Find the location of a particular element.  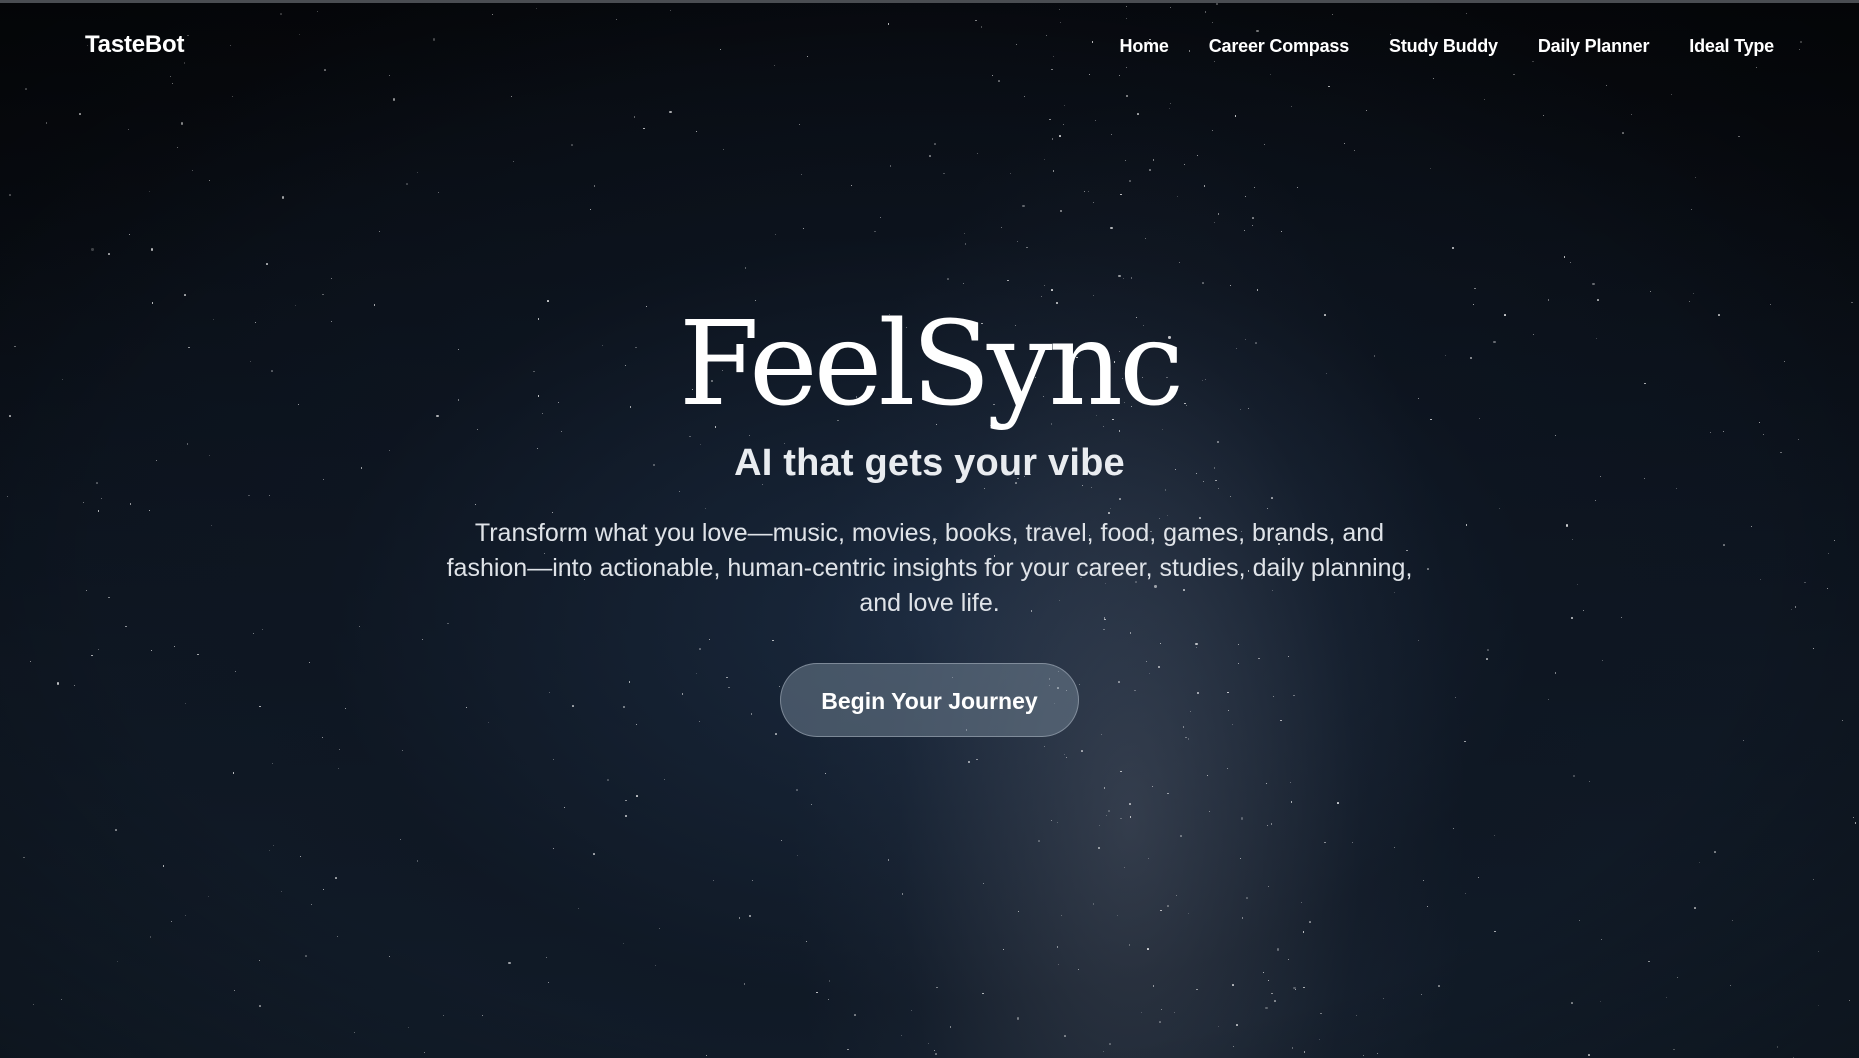

nav-link-career-compass: Career Compass is located at coordinates (1279, 46).